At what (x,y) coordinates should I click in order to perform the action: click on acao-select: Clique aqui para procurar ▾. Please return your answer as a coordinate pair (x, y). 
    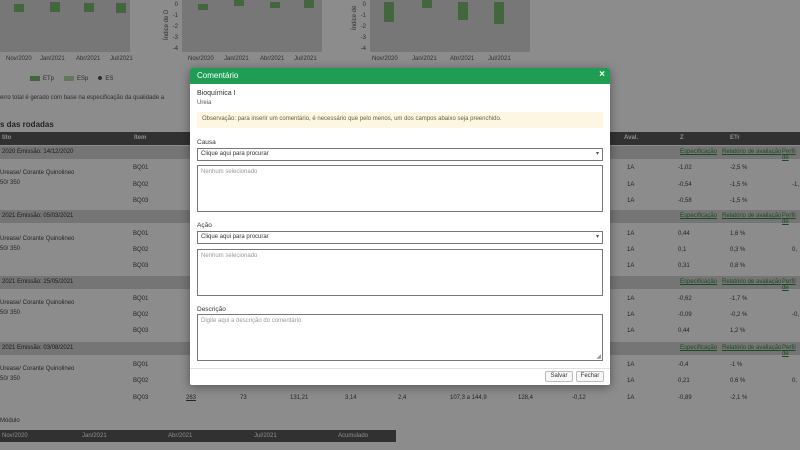
    Looking at the image, I should click on (400, 237).